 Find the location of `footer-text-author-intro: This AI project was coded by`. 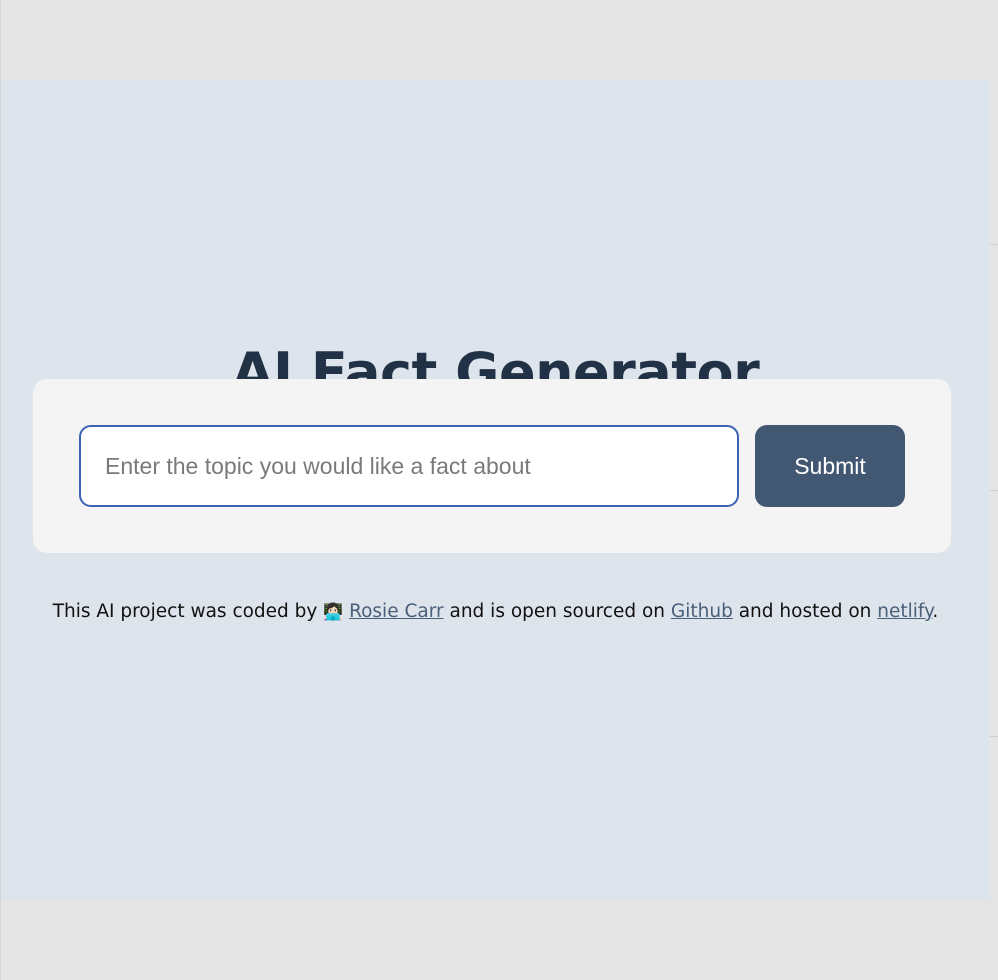

footer-text-author-intro: This AI project was coded by is located at coordinates (185, 611).